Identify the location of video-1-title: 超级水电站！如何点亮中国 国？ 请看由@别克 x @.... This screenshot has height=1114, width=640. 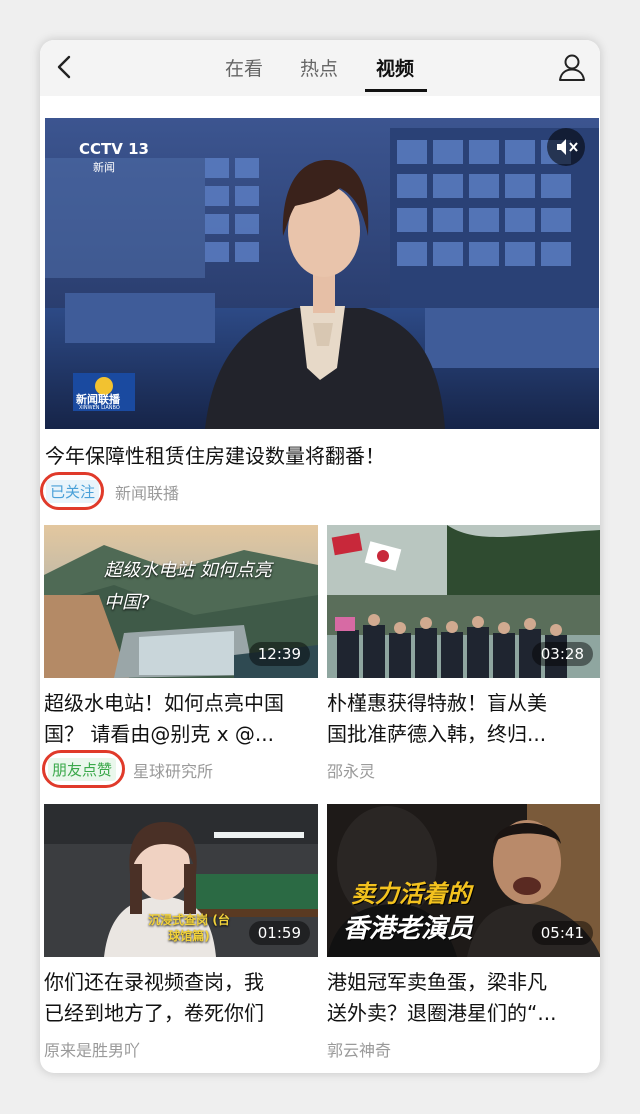
(179, 719).